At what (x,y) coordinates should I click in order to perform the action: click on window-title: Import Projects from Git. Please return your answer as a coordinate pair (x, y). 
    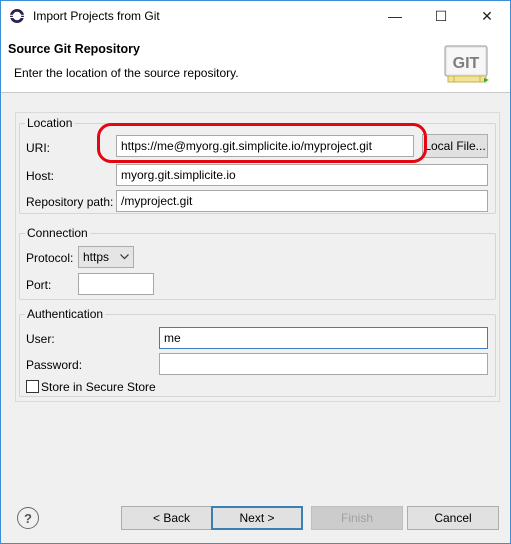
    Looking at the image, I should click on (96, 16).